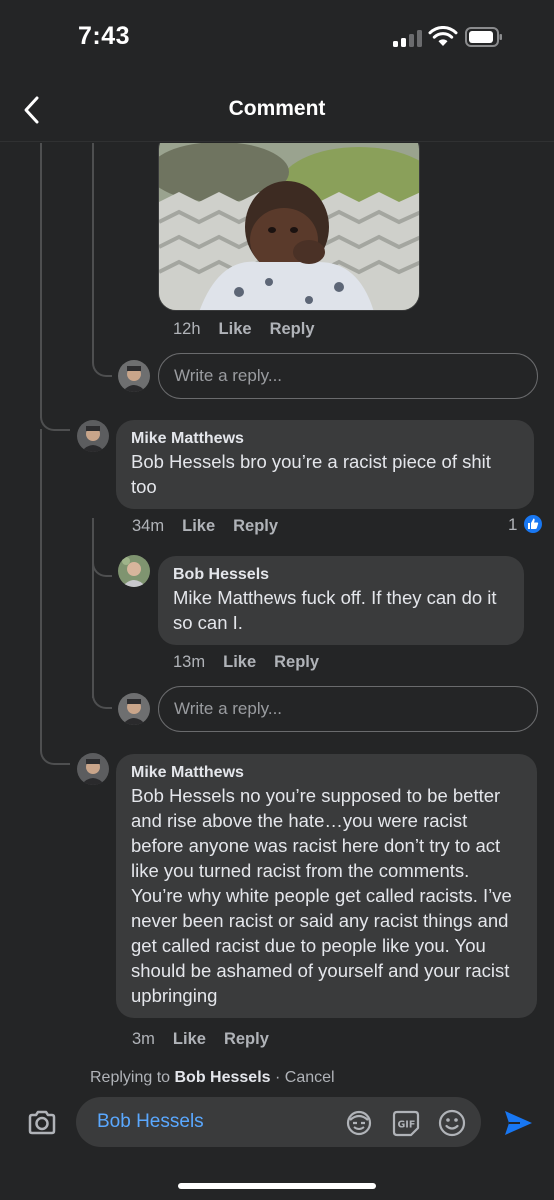 This screenshot has height=1200, width=554. Describe the element at coordinates (407, 1125) in the screenshot. I see `svg-text: GIF` at that location.